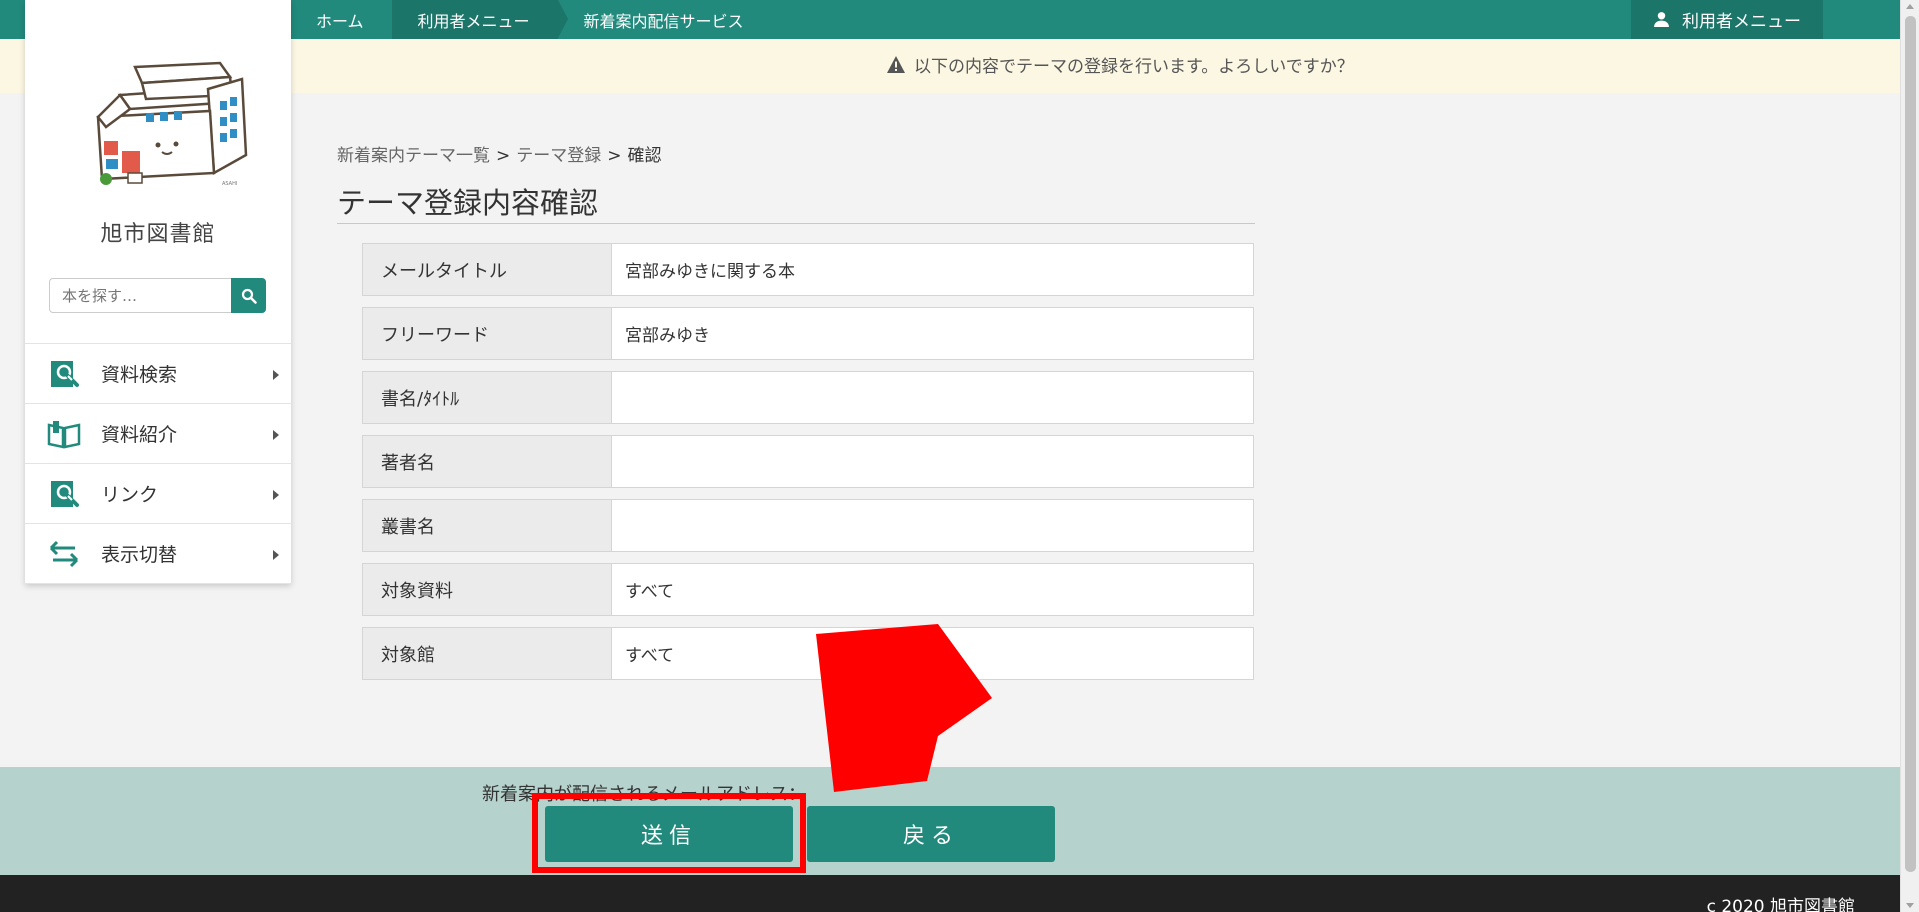 The width and height of the screenshot is (1919, 912). Describe the element at coordinates (487, 397) in the screenshot. I see `detail-label: 書名/ﾀｲﾄﾙ` at that location.